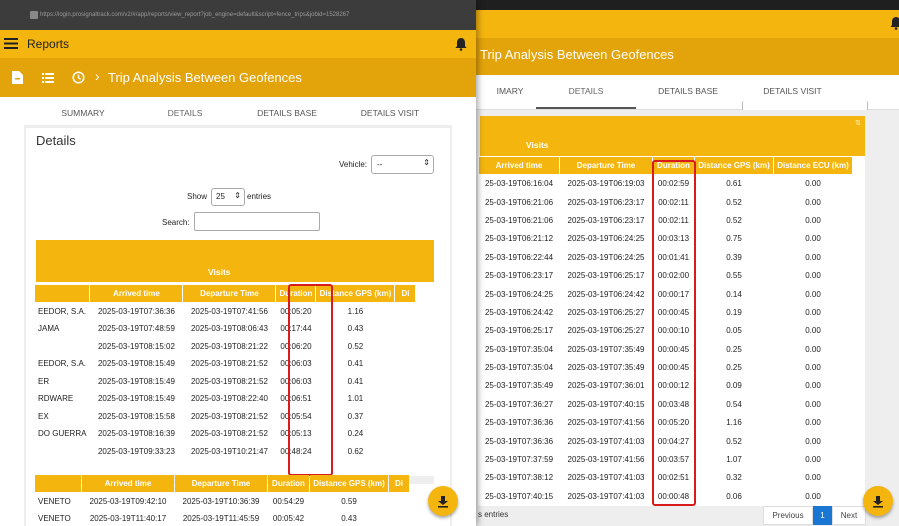 This screenshot has width=899, height=526. Describe the element at coordinates (128, 483) in the screenshot. I see `second-col-arrived: Arrived time` at that location.